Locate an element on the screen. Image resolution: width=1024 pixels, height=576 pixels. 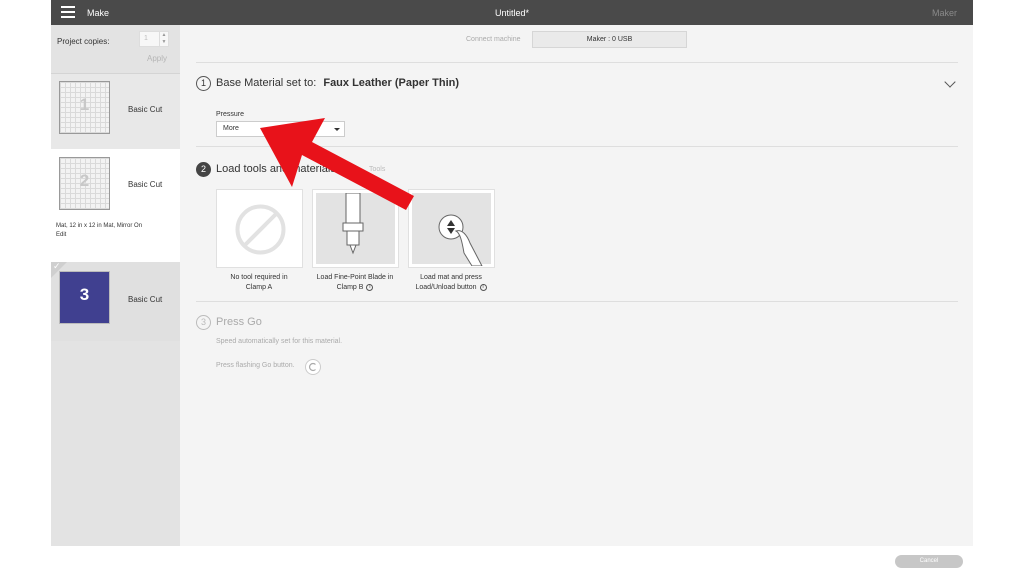
document-title: Untitled* is located at coordinates (512, 13).